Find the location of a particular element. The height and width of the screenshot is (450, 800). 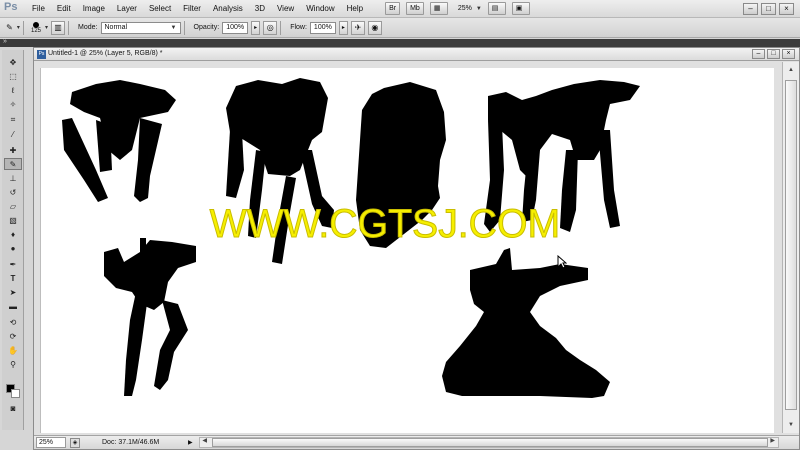

3d-rotate-icon: ⟲ is located at coordinates (13, 322).